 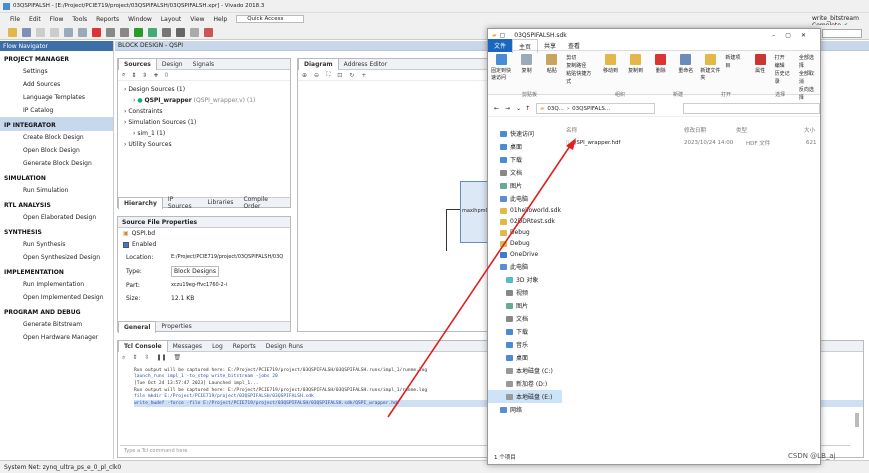 I want to click on arrow-head, so click(x=571, y=144).